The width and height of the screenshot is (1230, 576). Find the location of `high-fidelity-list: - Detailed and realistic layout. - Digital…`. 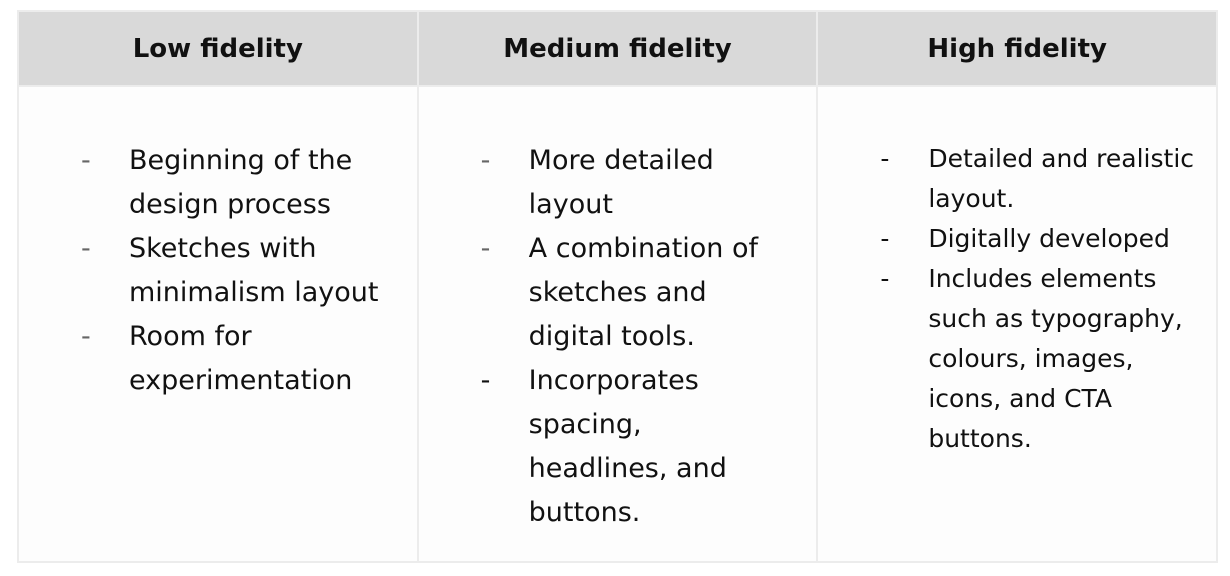

high-fidelity-list: - Detailed and realistic layout. - Digital… is located at coordinates (1040, 299).